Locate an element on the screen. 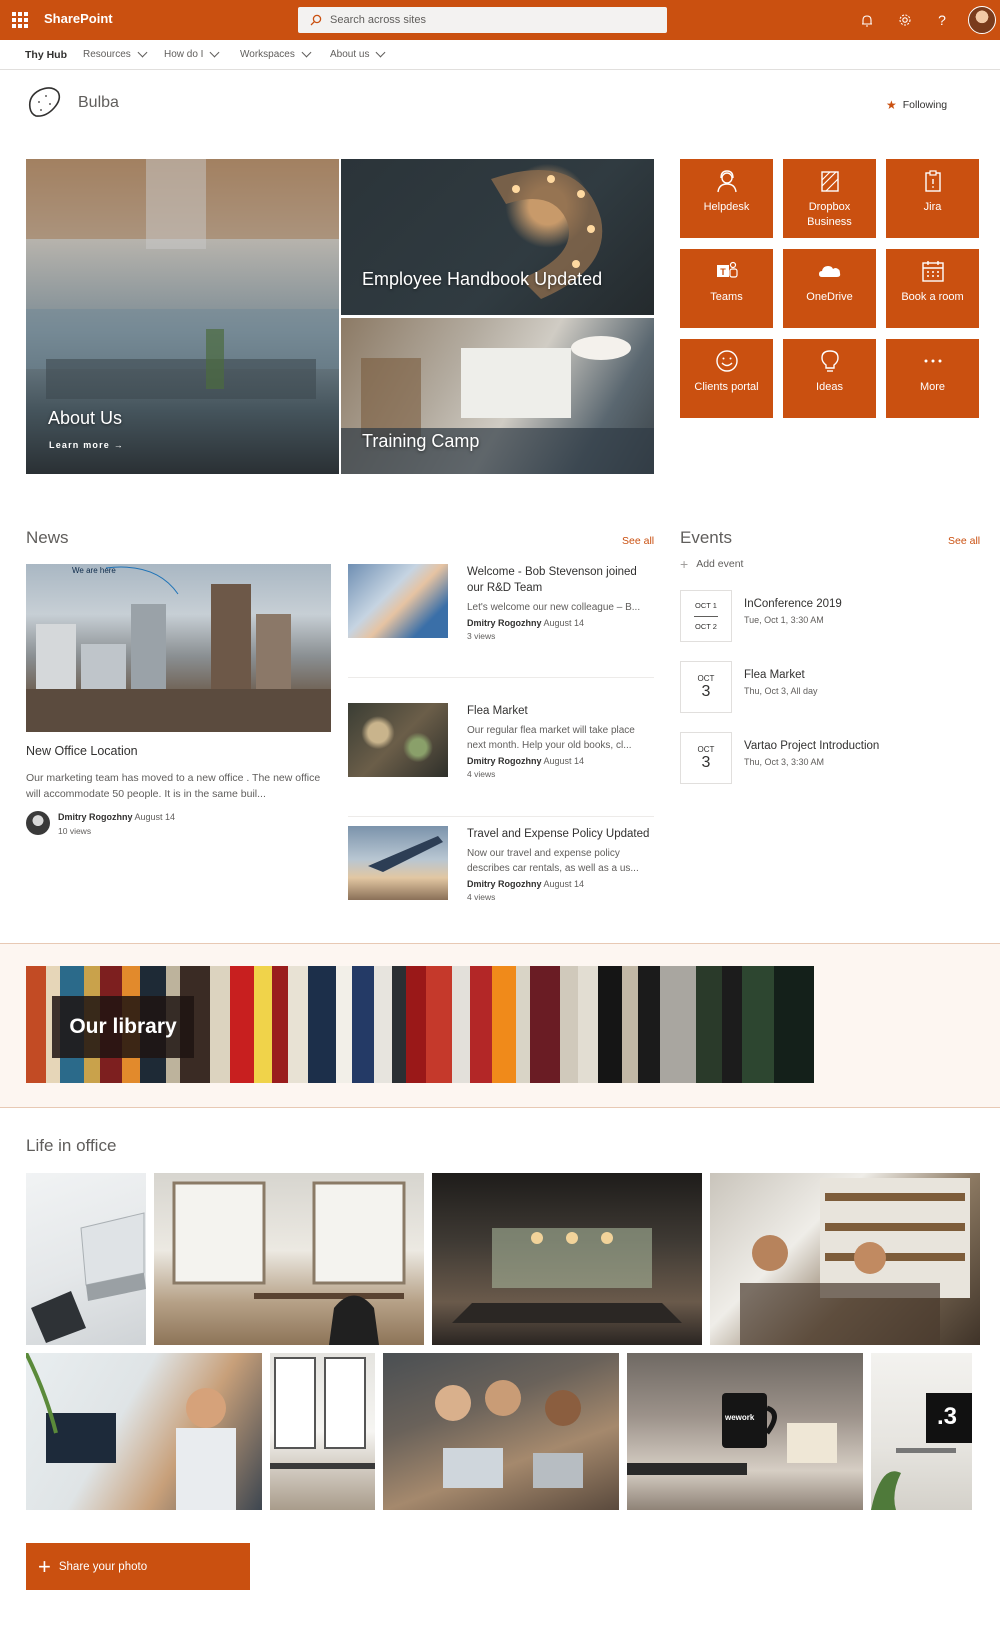 Image resolution: width=1000 pixels, height=1634 pixels. quick-link-dropbox: Dropbox Business is located at coordinates (829, 198).